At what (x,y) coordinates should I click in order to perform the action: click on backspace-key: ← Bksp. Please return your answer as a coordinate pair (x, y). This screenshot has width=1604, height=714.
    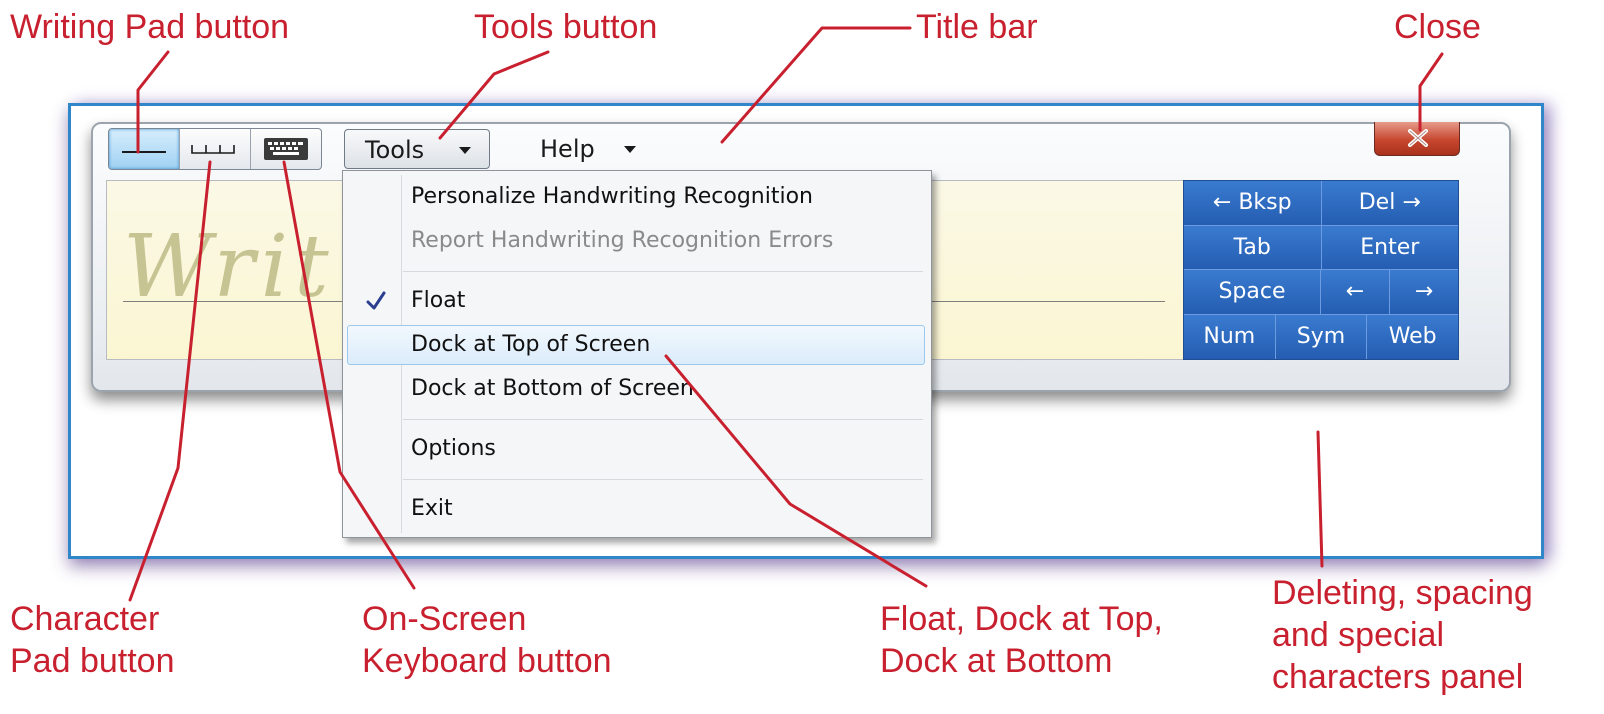
    Looking at the image, I should click on (1253, 203).